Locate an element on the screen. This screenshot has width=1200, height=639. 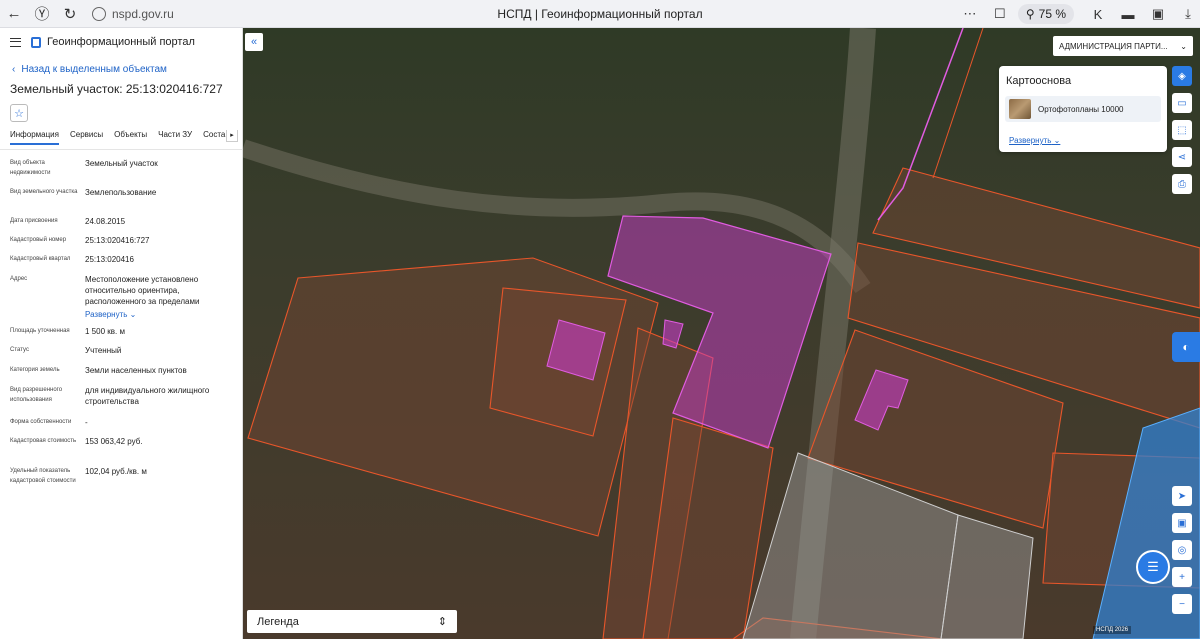
prop-label: Форма собственности is located at coordinates (41, 422).